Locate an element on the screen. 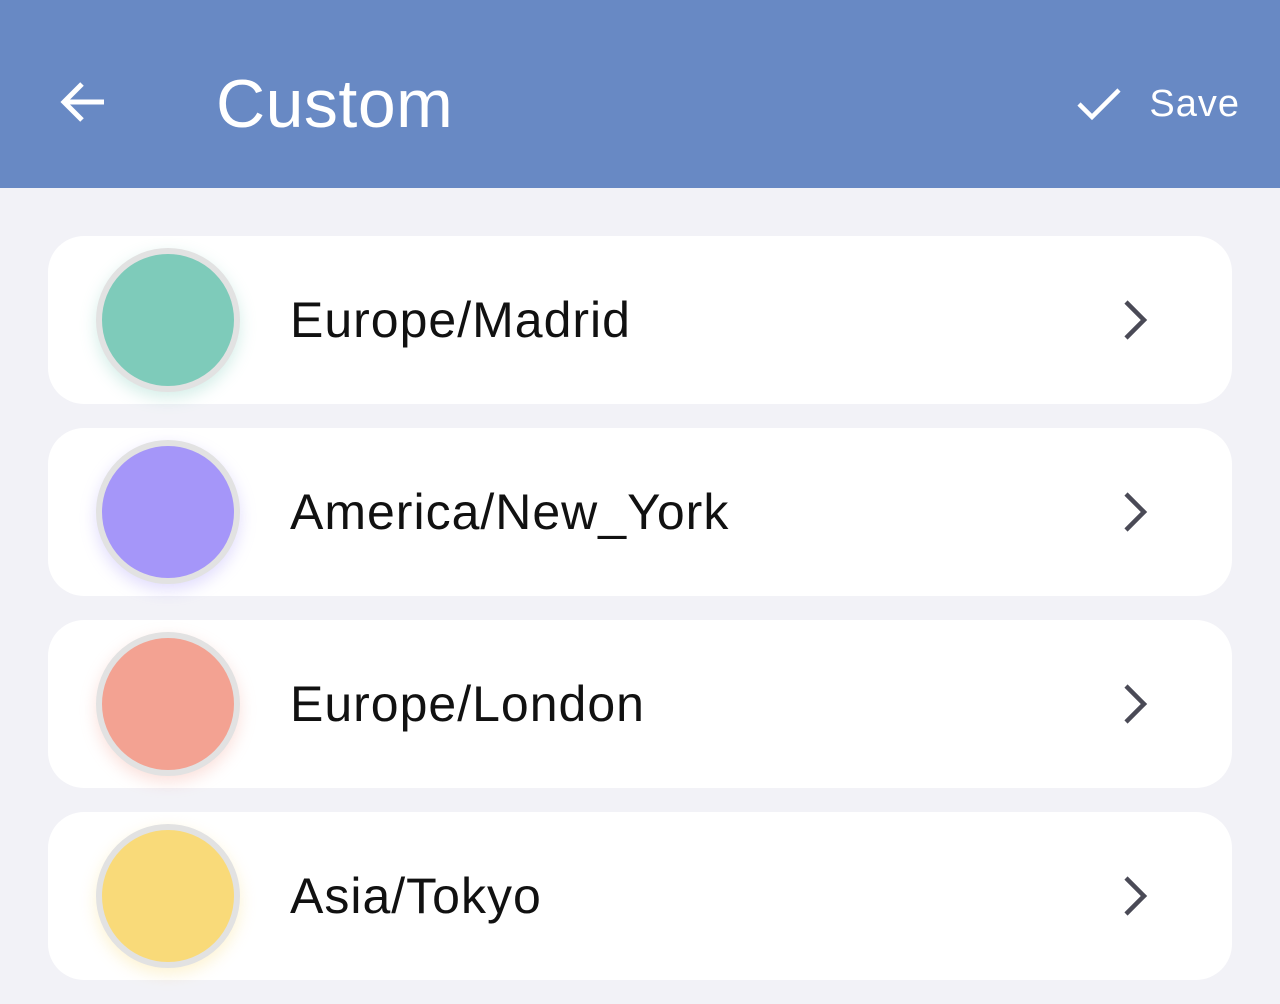  timezone-name: Europe/Madrid is located at coordinates (460, 320).